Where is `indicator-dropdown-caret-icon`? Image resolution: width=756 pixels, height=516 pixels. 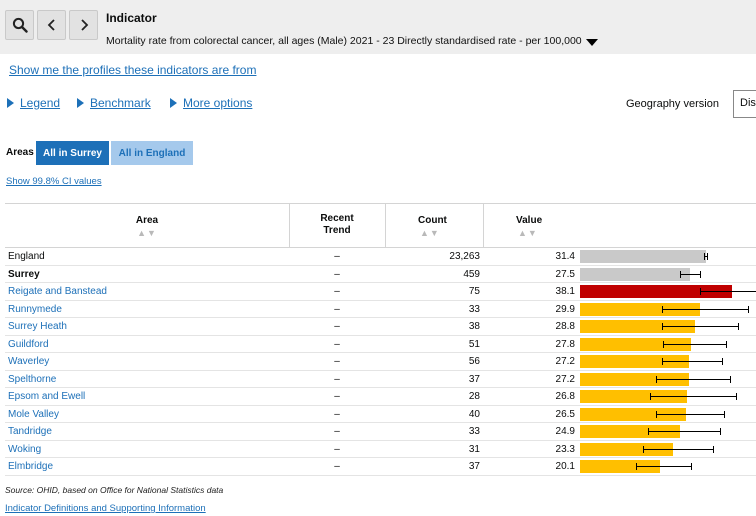
indicator-dropdown-caret-icon is located at coordinates (592, 42).